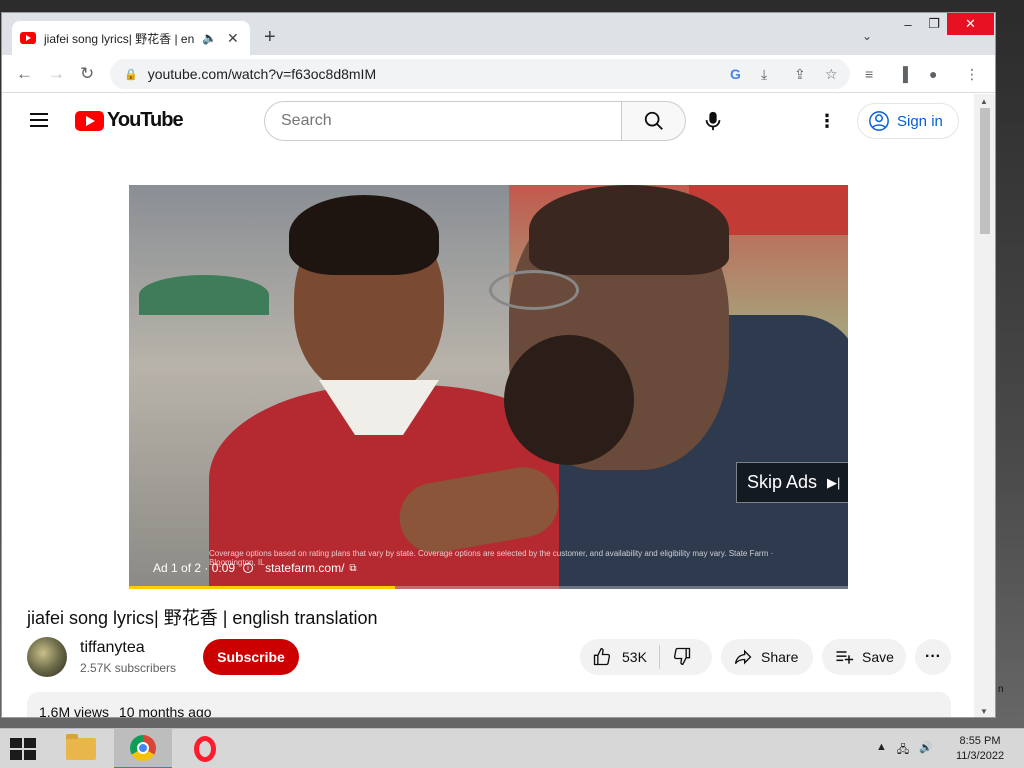 The width and height of the screenshot is (1024, 768). Describe the element at coordinates (87, 74) in the screenshot. I see `reload-icon: ↻` at that location.